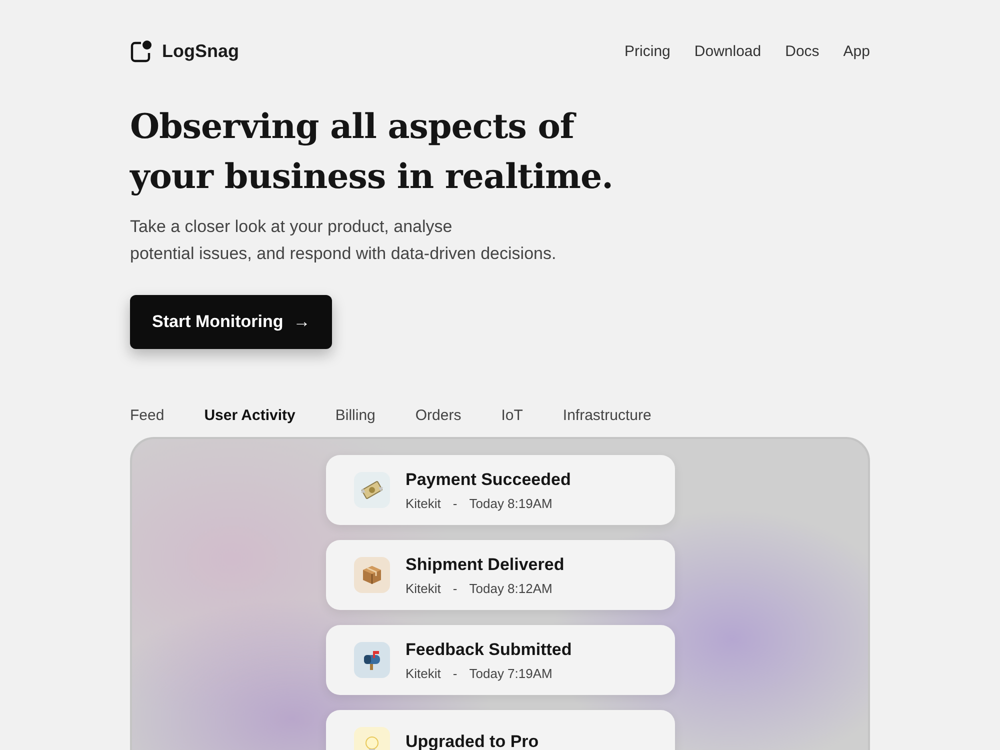  I want to click on event-time: Today 8:19AM, so click(510, 503).